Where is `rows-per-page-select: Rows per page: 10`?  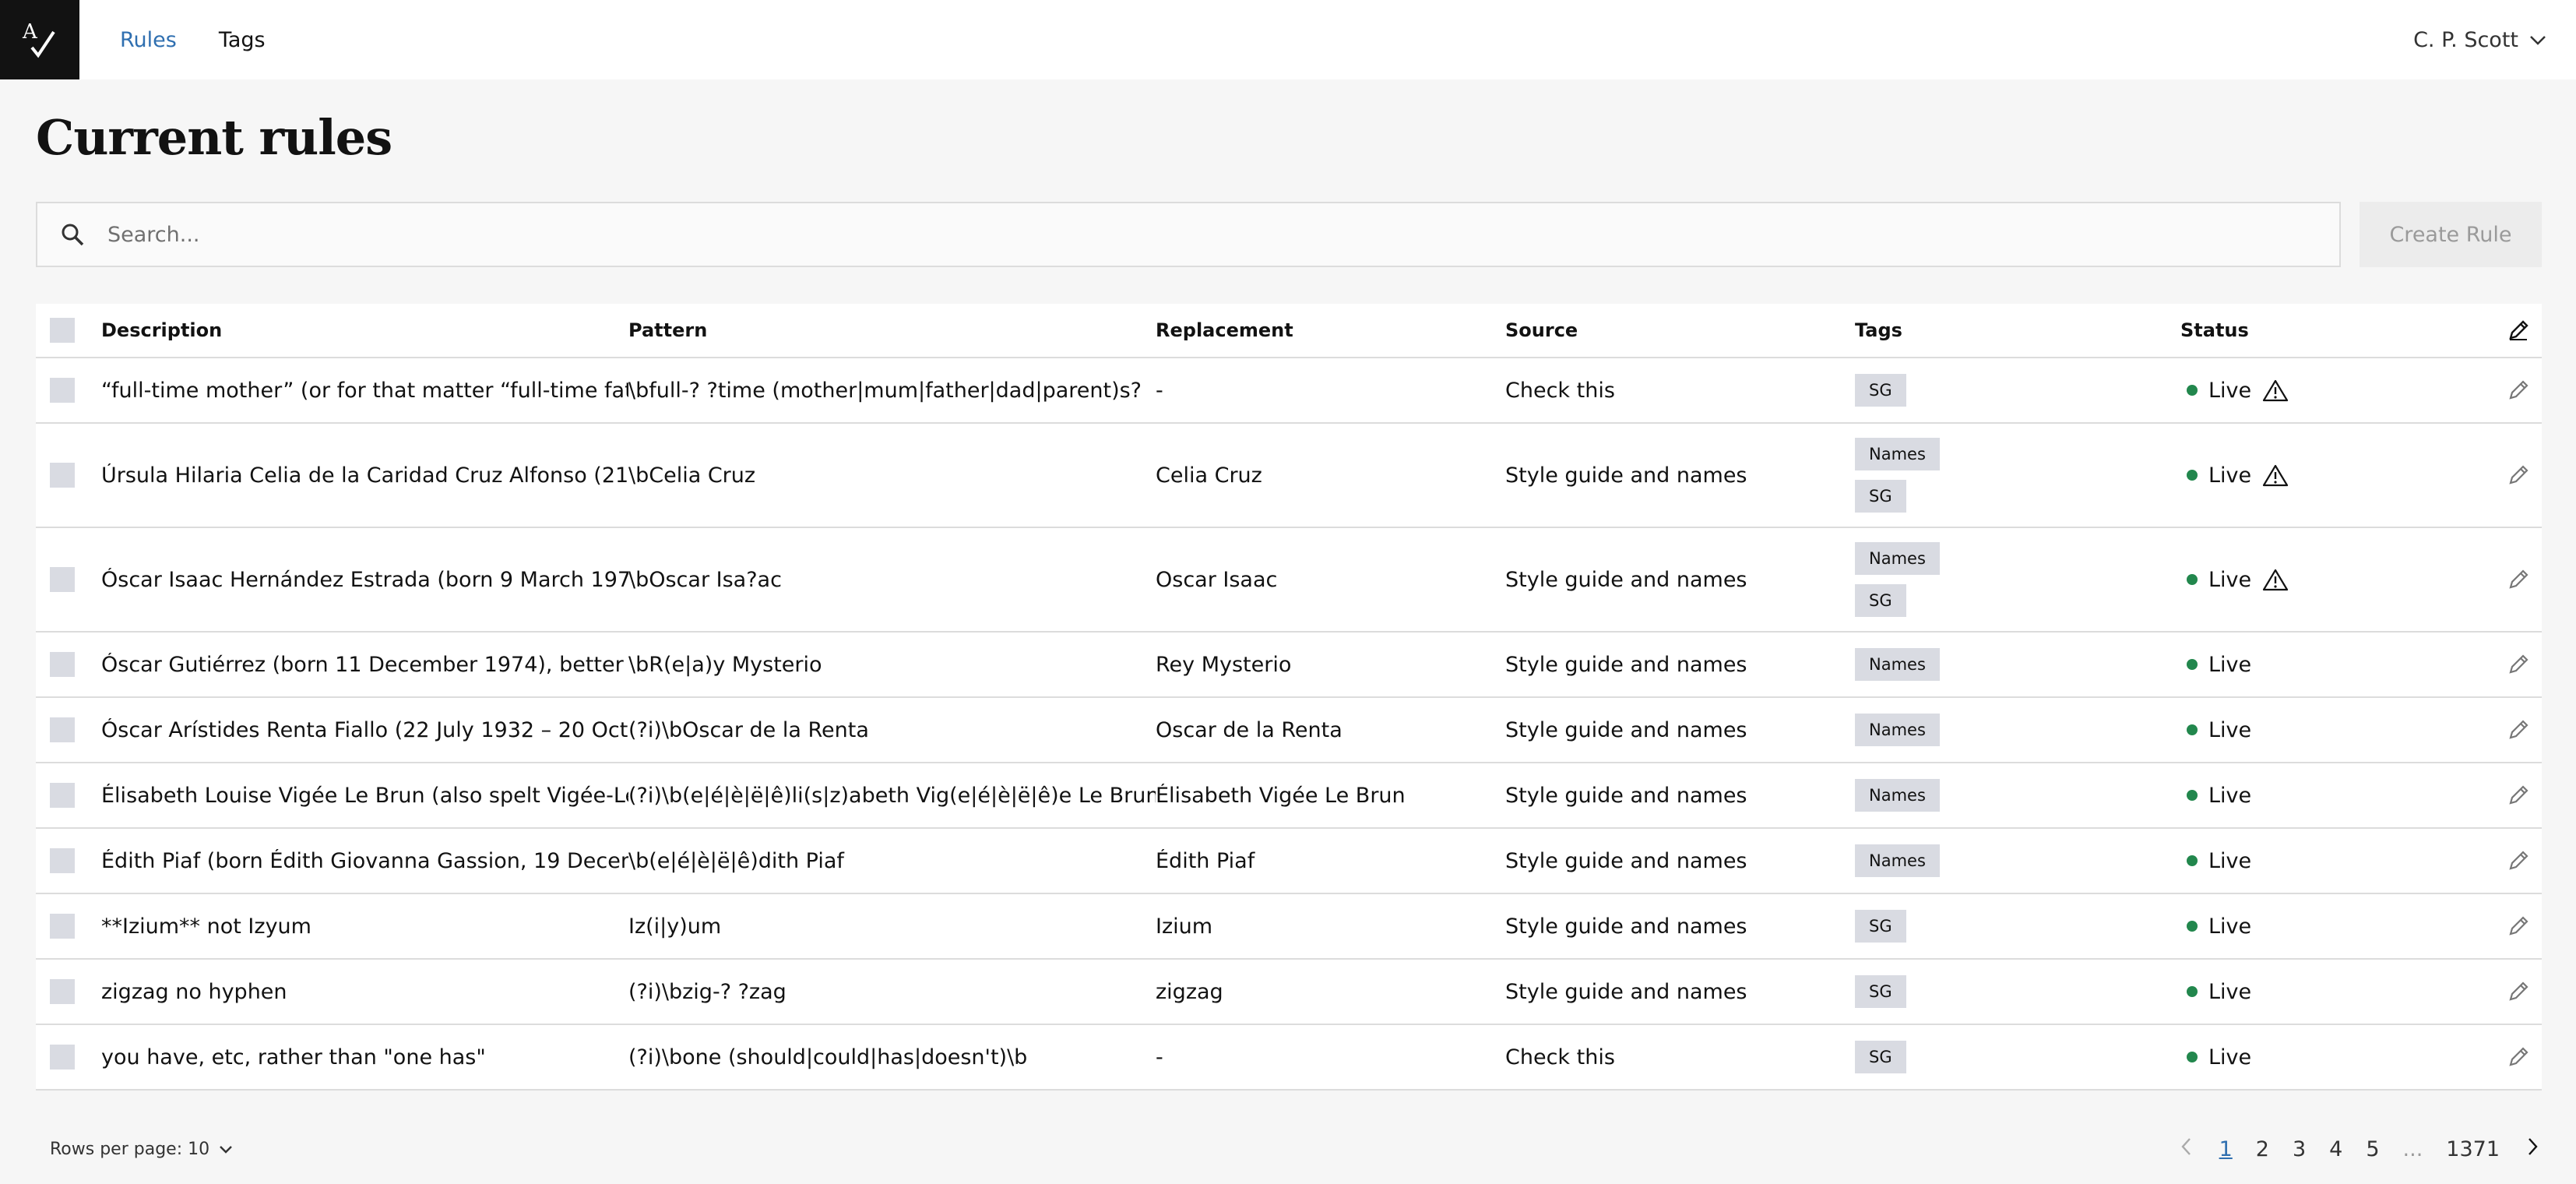
rows-per-page-select: Rows per page: 10 is located at coordinates (135, 1149).